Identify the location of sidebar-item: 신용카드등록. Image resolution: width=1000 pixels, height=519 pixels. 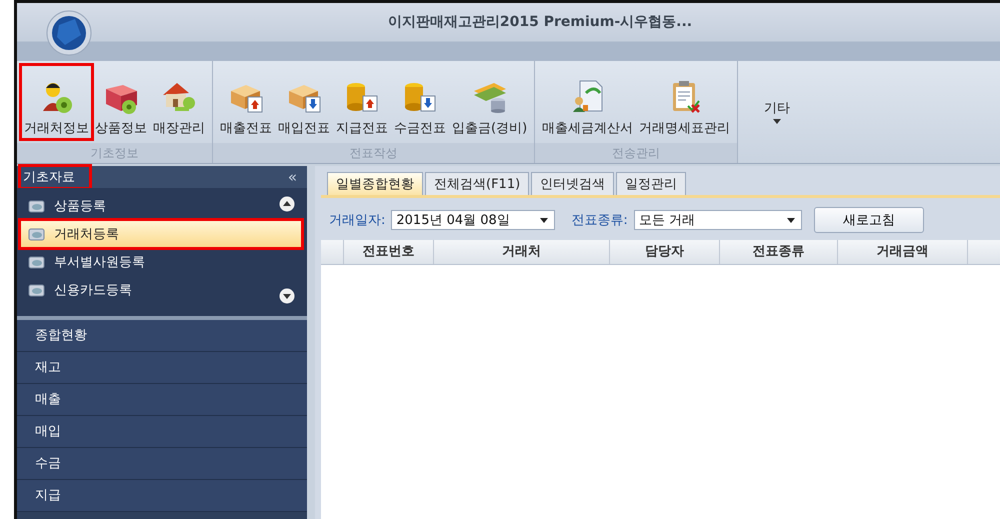
(161, 290).